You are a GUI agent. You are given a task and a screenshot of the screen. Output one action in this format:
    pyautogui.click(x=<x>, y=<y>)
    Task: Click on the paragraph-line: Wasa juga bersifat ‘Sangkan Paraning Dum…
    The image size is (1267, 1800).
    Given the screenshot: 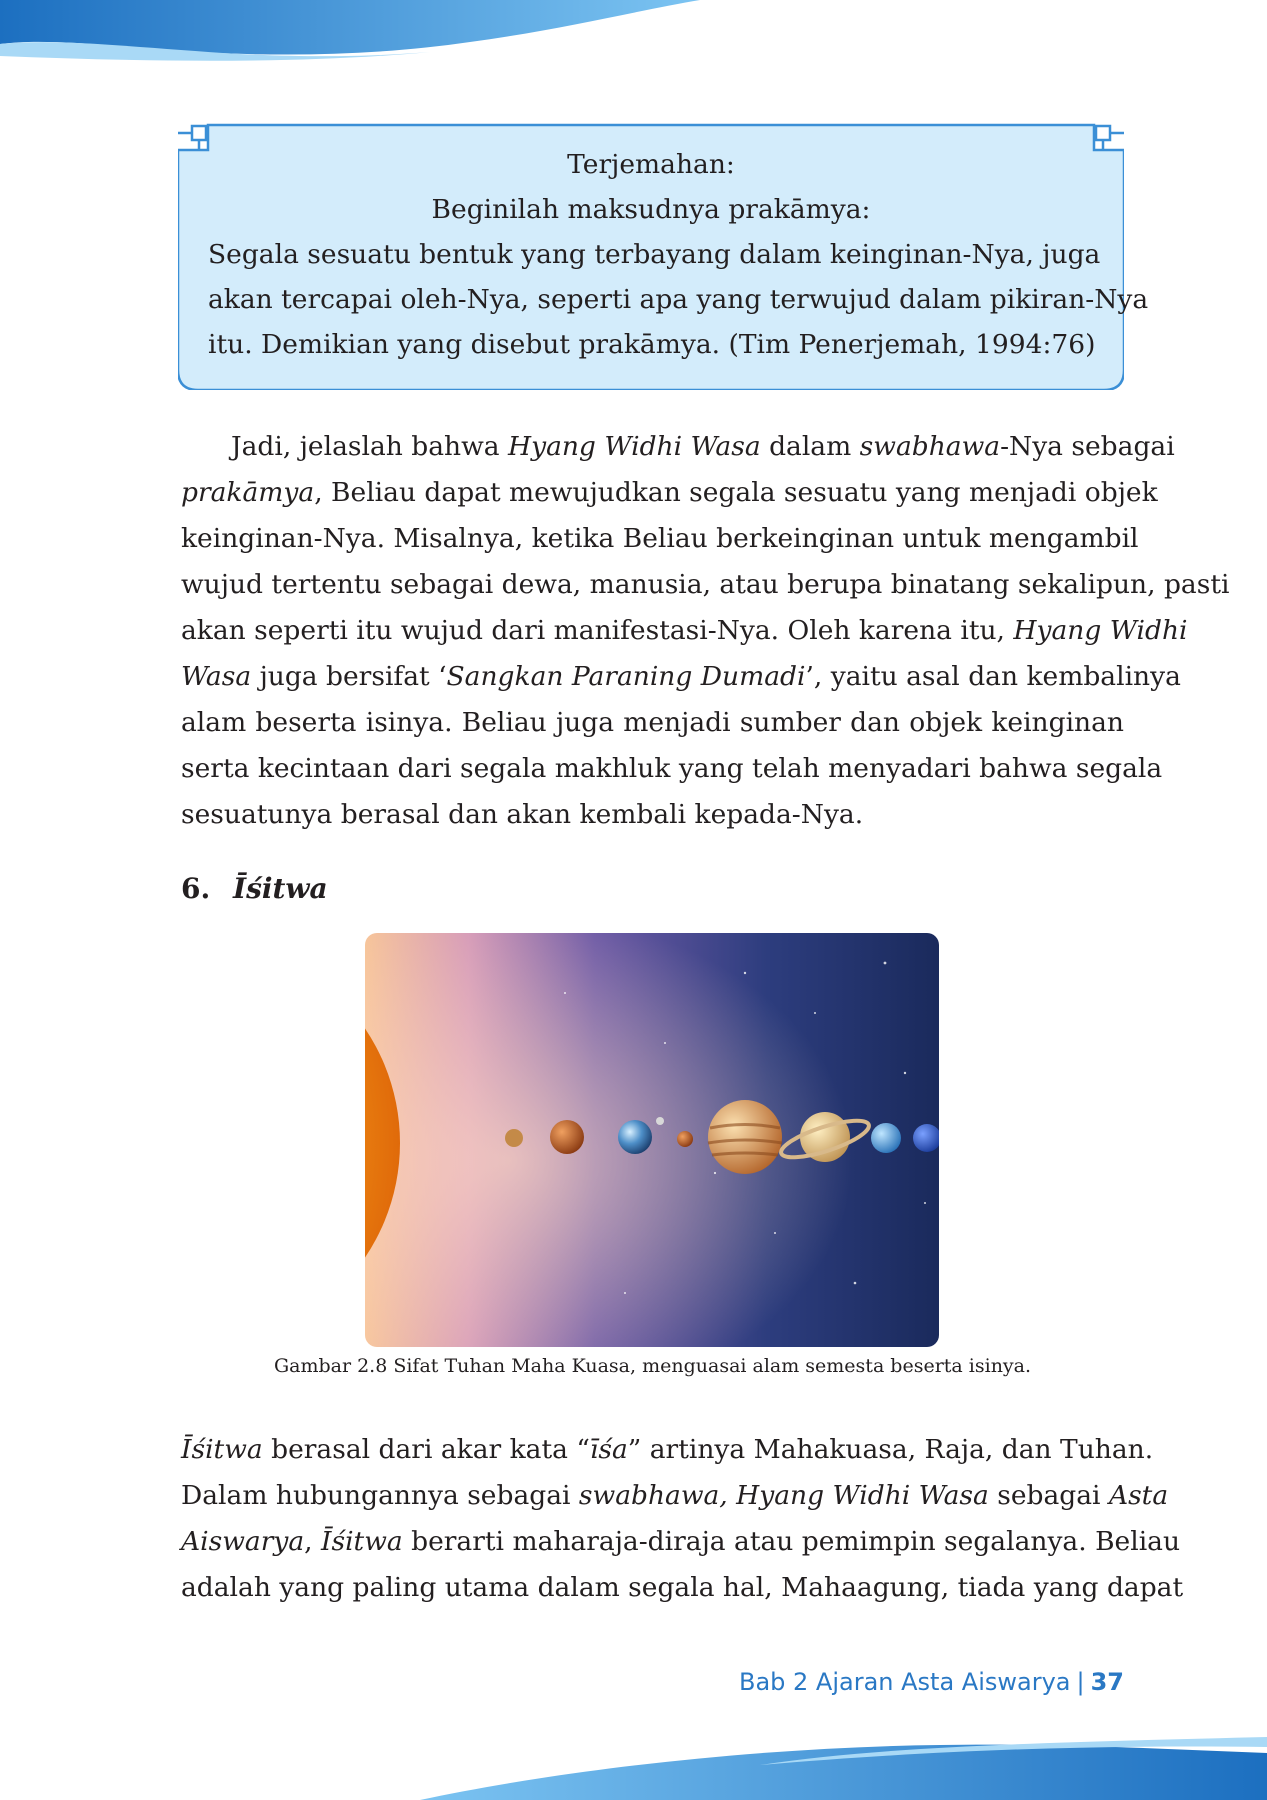 What is the action you would take?
    pyautogui.click(x=681, y=676)
    